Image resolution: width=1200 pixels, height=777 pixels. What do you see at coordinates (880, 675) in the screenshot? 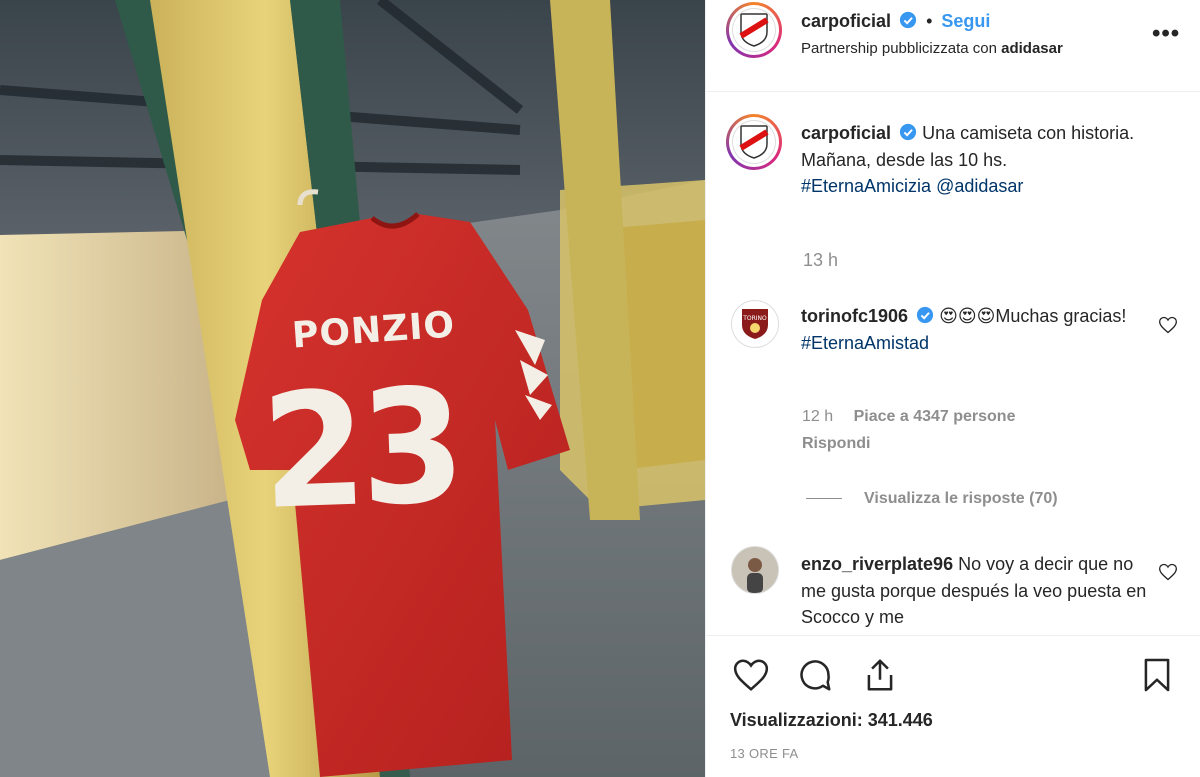
I see `share-icon` at bounding box center [880, 675].